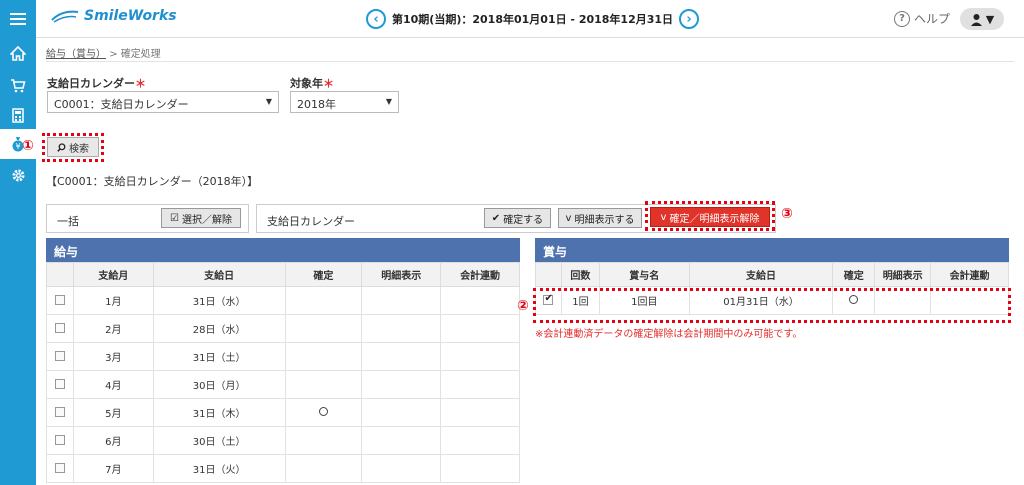  I want to click on breadcrumb-link: 給与（賞与）, so click(76, 54).